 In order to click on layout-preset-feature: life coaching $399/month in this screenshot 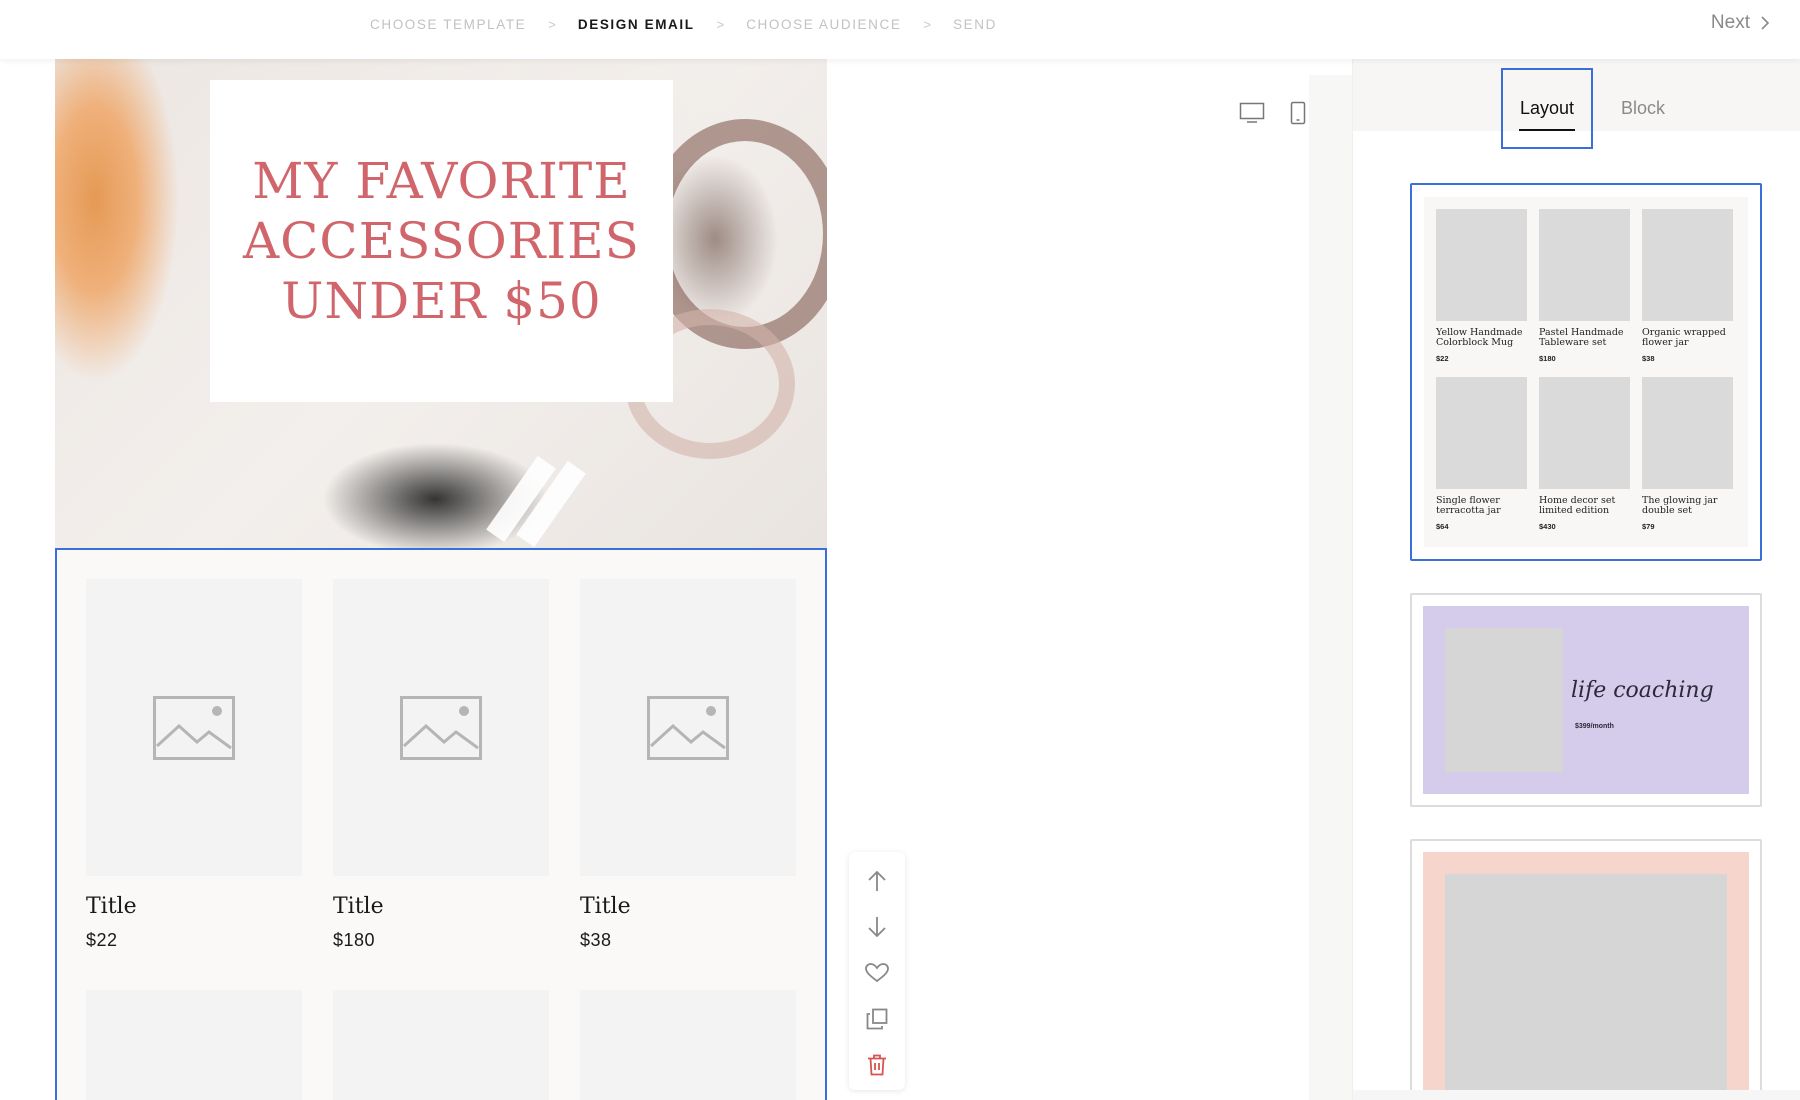, I will do `click(1586, 700)`.